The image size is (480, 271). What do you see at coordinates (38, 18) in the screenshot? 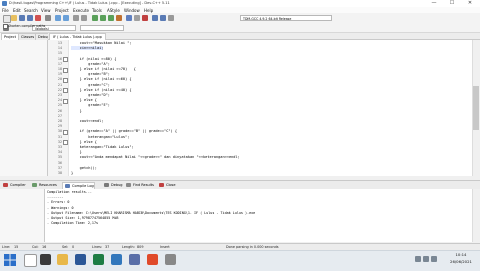
I see `close-file-icon` at bounding box center [38, 18].